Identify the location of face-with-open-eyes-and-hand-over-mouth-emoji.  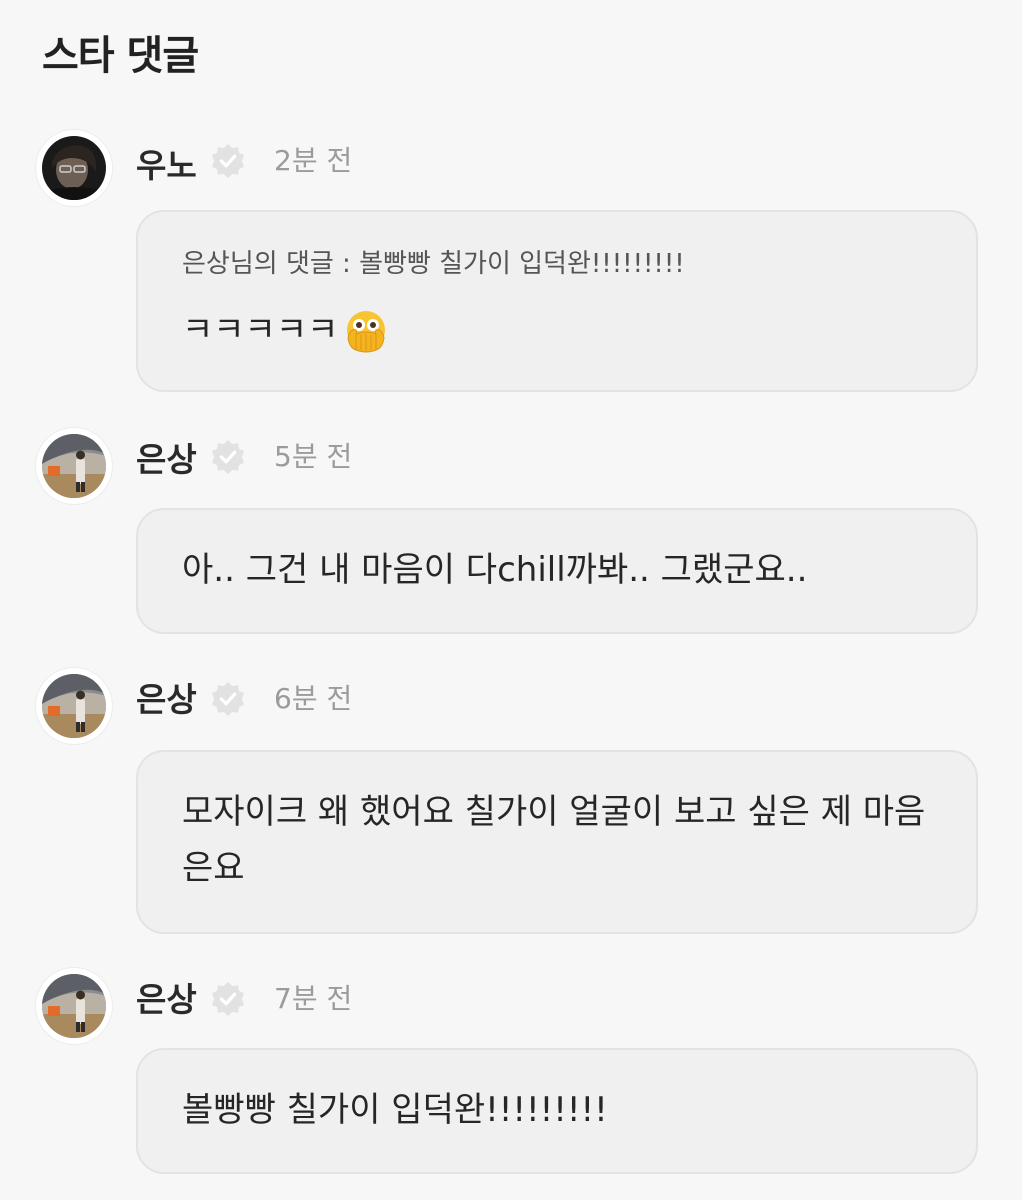
(366, 331).